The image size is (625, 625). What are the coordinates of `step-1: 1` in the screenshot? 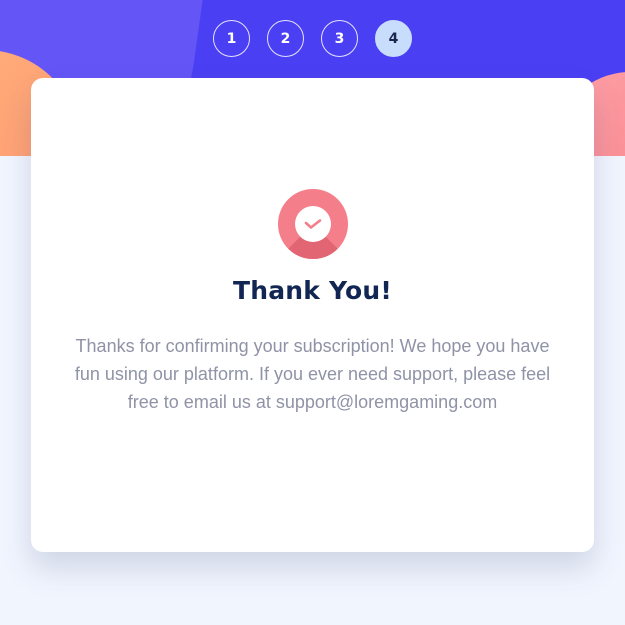 It's located at (231, 38).